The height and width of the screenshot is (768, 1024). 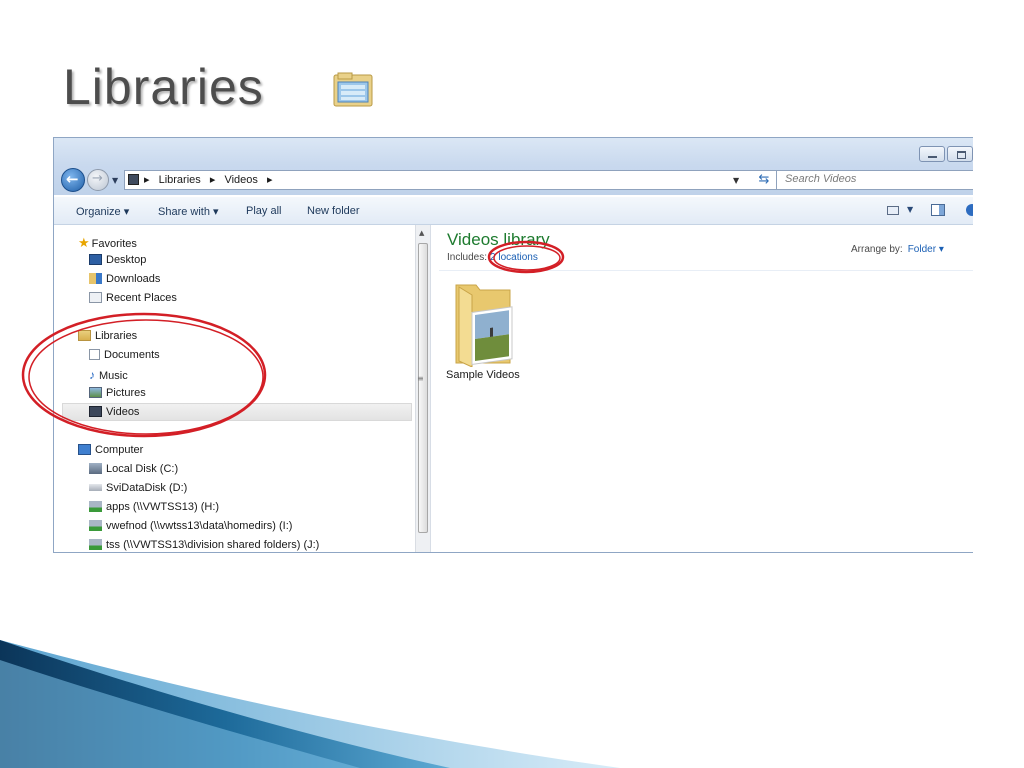 What do you see at coordinates (147, 488) in the screenshot?
I see `nav-item-label: SviDataDisk (D:)` at bounding box center [147, 488].